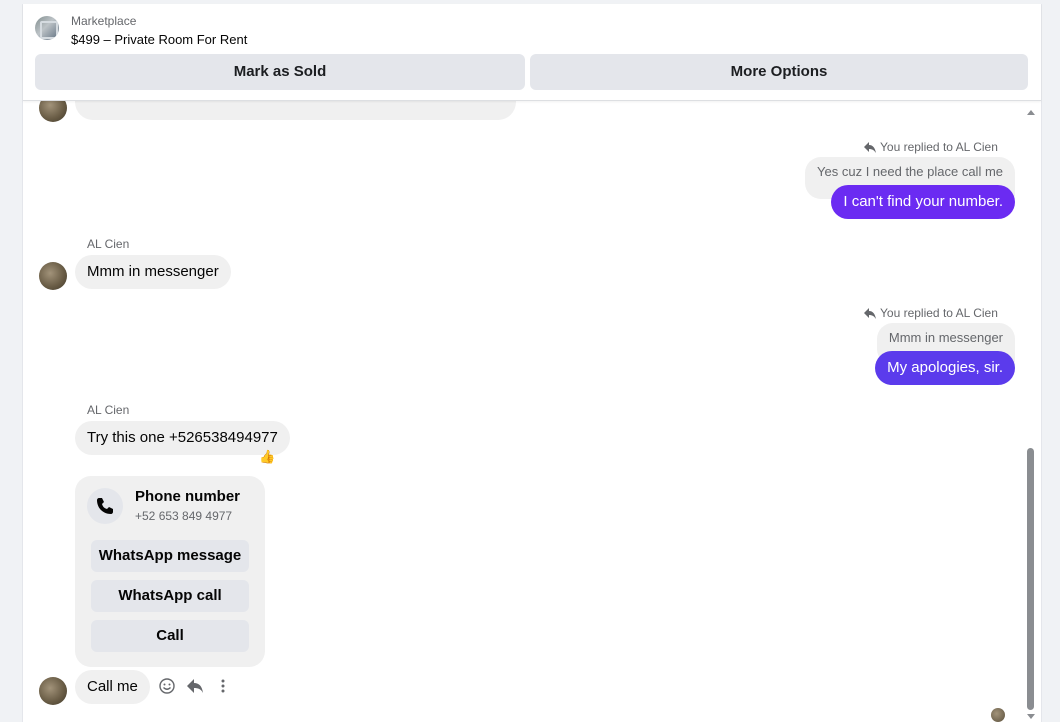 This screenshot has width=1060, height=722. I want to click on sent-message: I can't find your number., so click(923, 202).